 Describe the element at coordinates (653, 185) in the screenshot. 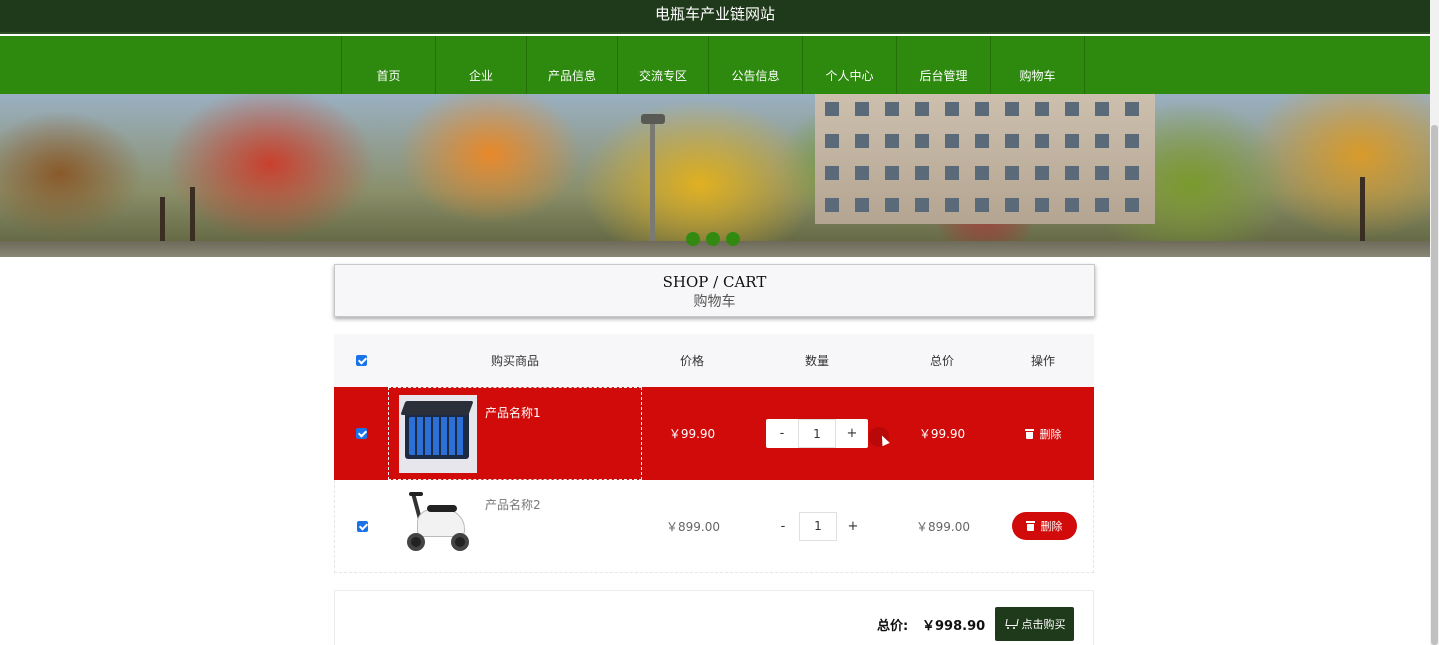

I see `lamp-post` at that location.